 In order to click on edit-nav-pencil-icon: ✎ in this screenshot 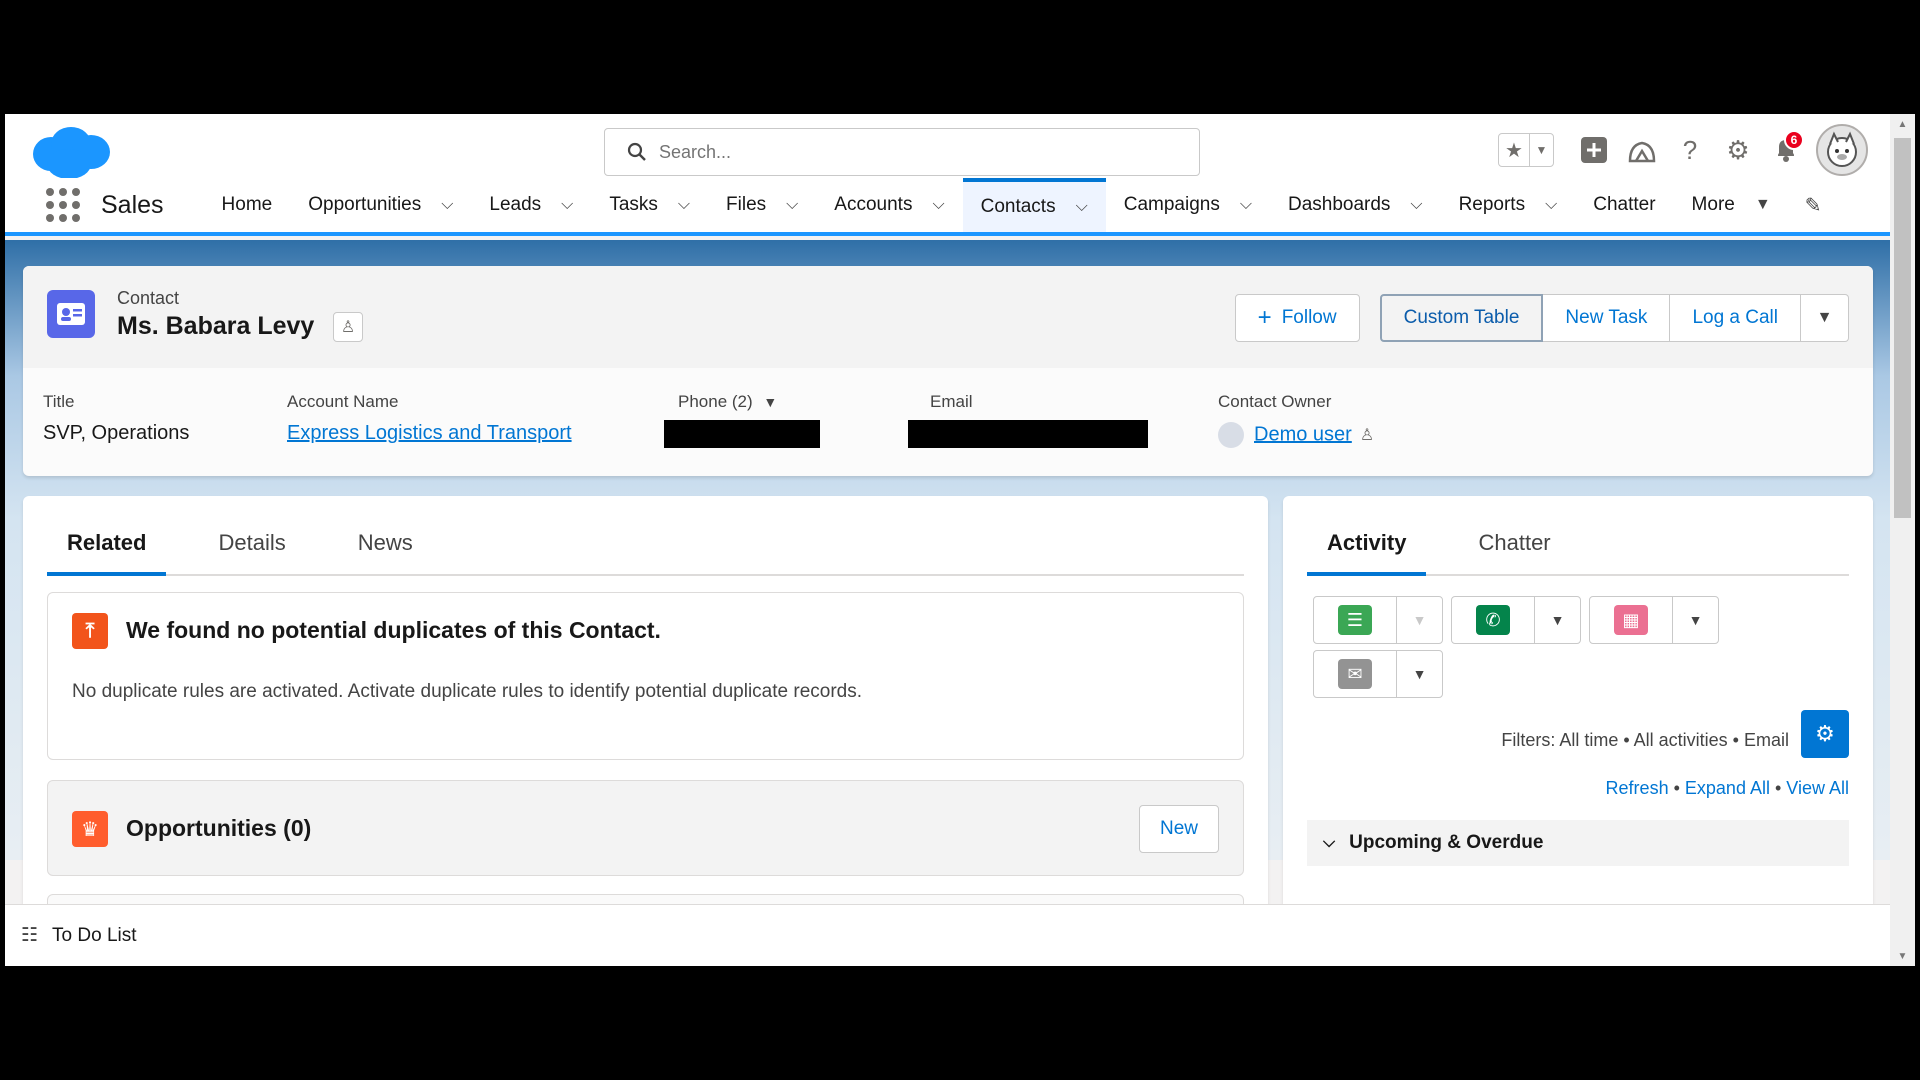, I will do `click(1813, 205)`.